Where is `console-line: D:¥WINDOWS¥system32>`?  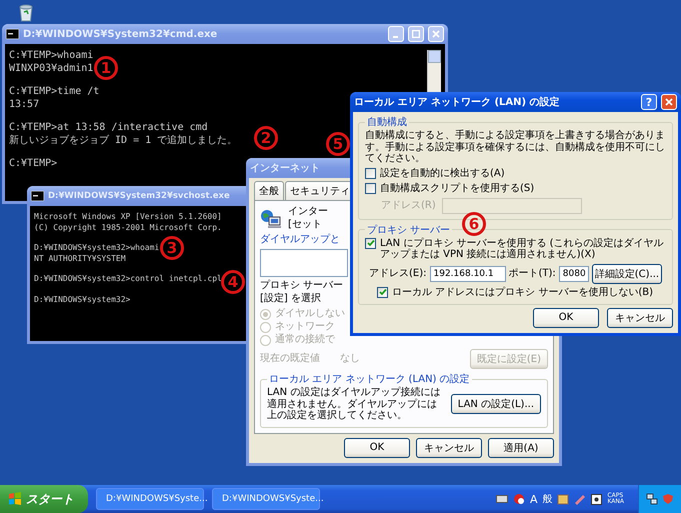
console-line: D:¥WINDOWS¥system32> is located at coordinates (82, 299).